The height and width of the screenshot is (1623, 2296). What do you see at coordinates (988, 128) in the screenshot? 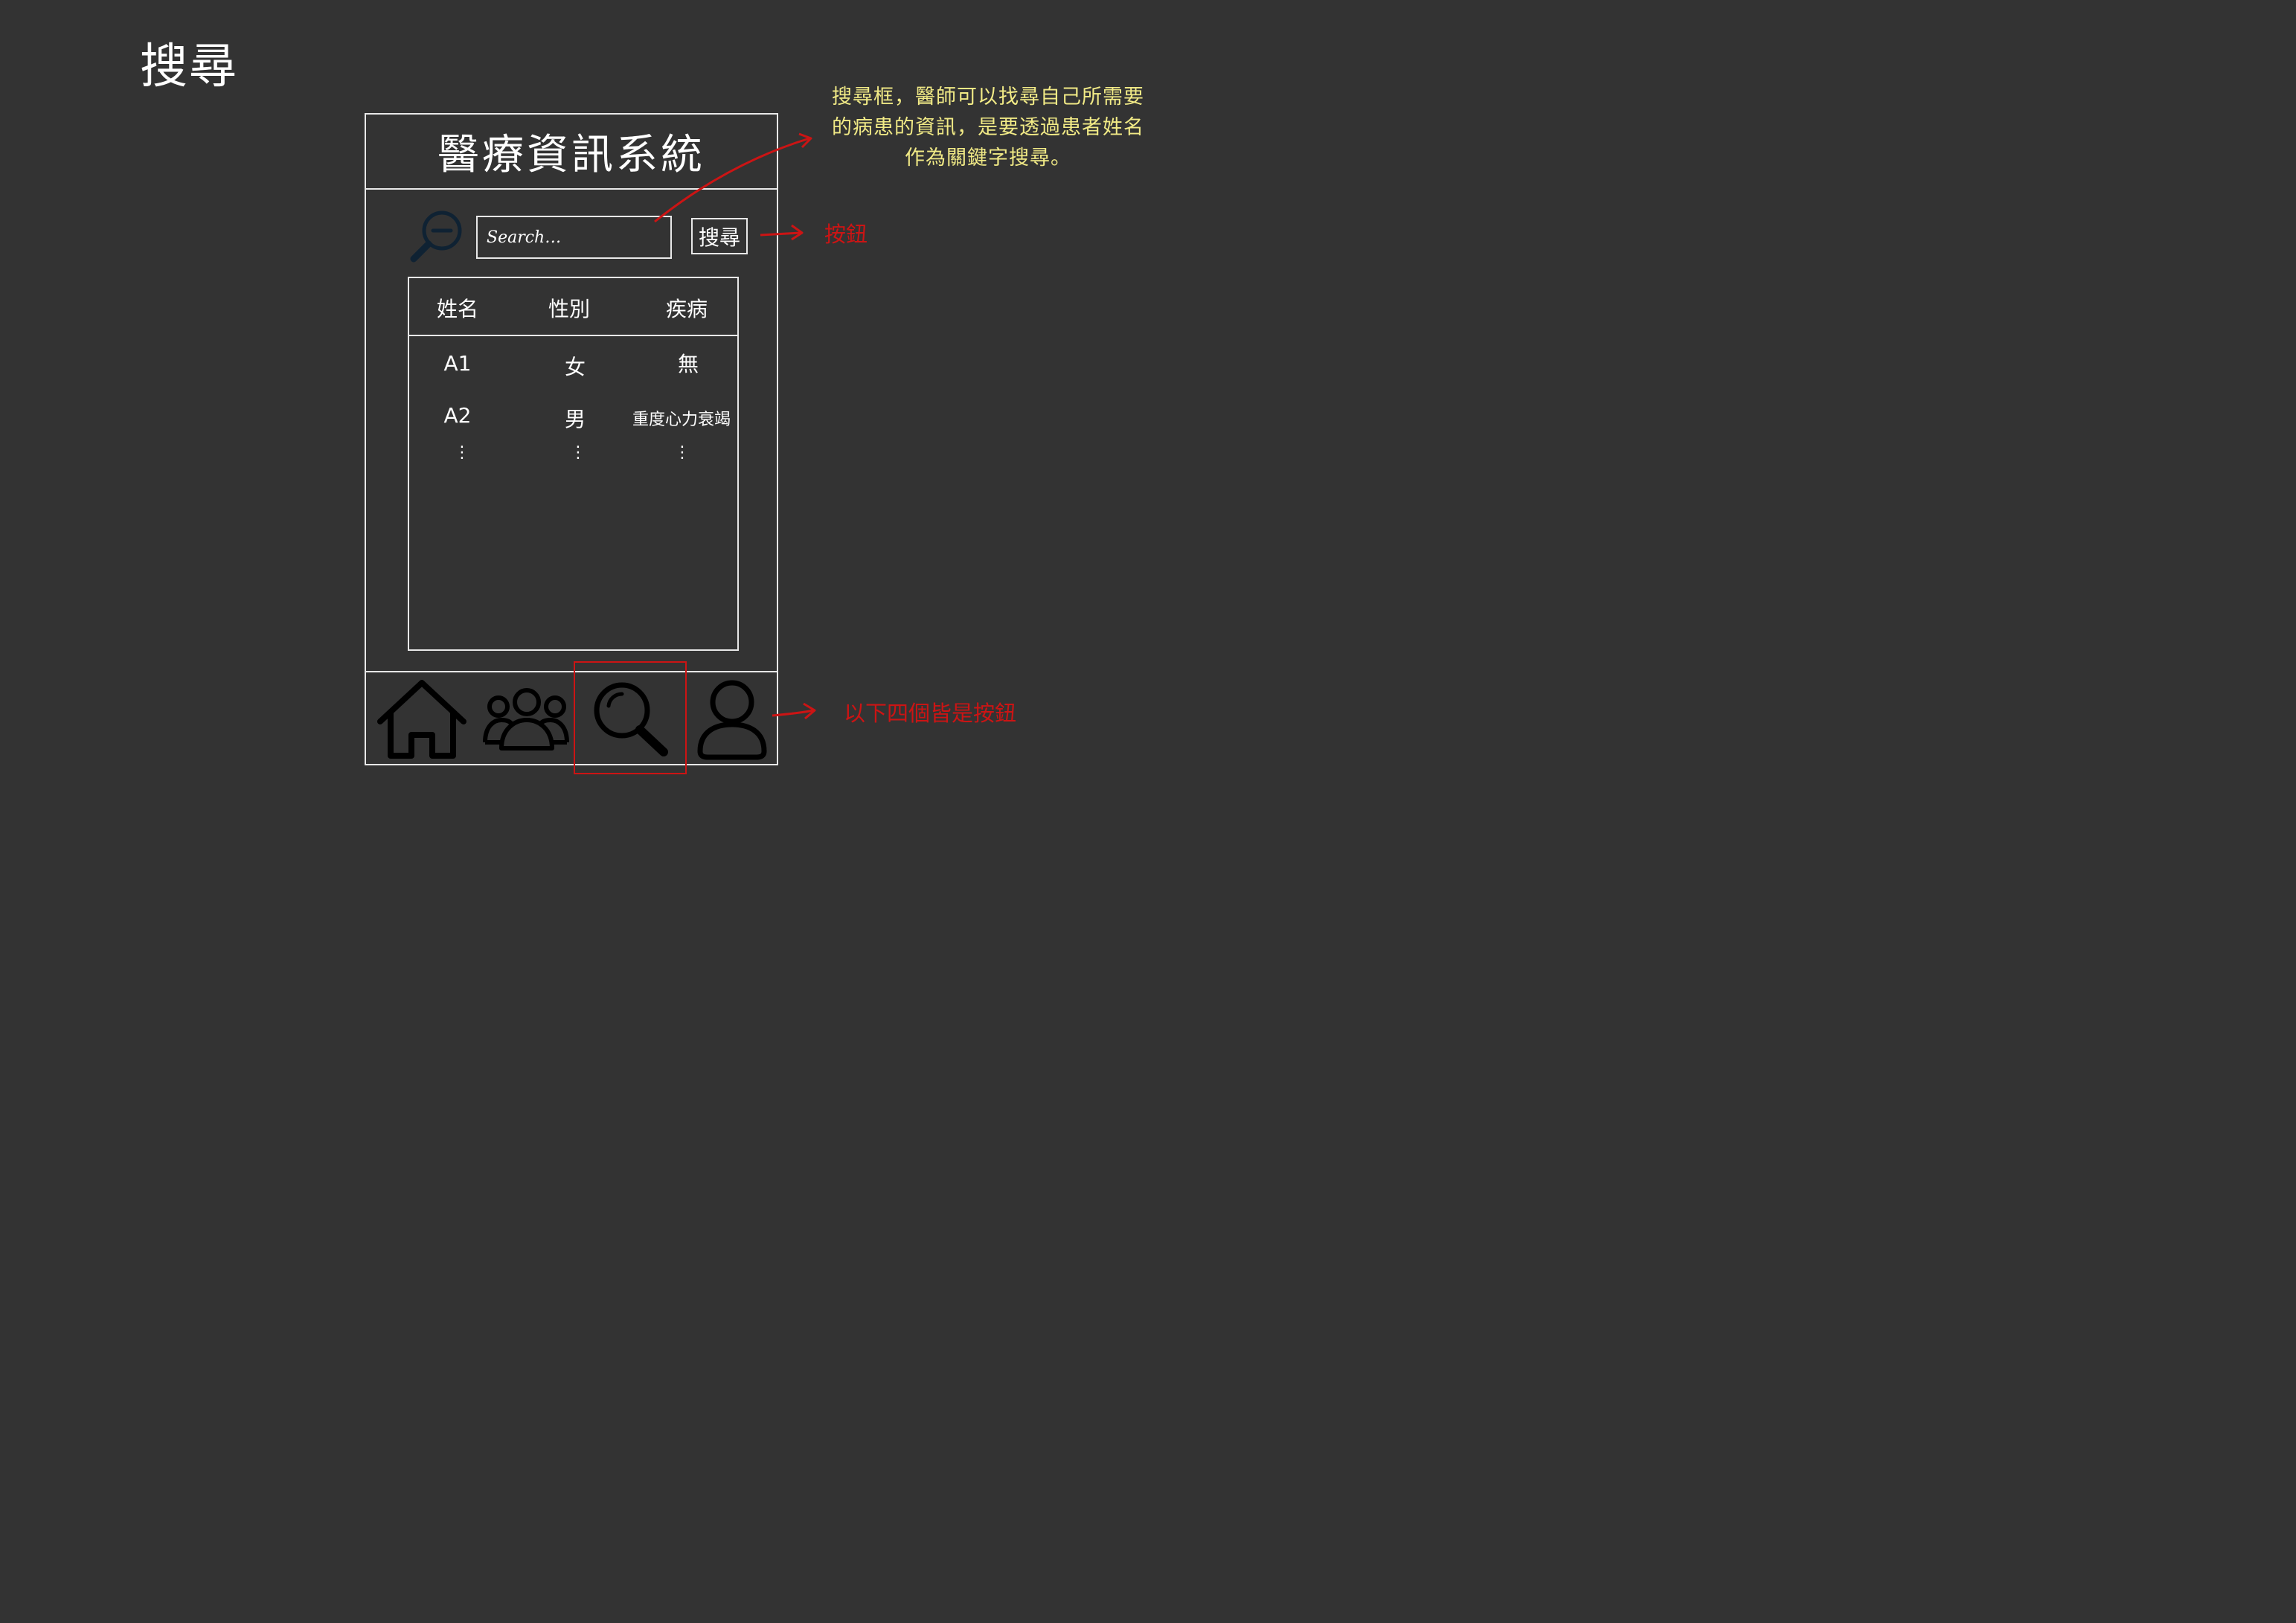
I see `search-box-annotation: 搜尋框，醫師可以找尋自己所需要的病患的資訊，是要透過患者姓名作為關鍵字搜尋。` at bounding box center [988, 128].